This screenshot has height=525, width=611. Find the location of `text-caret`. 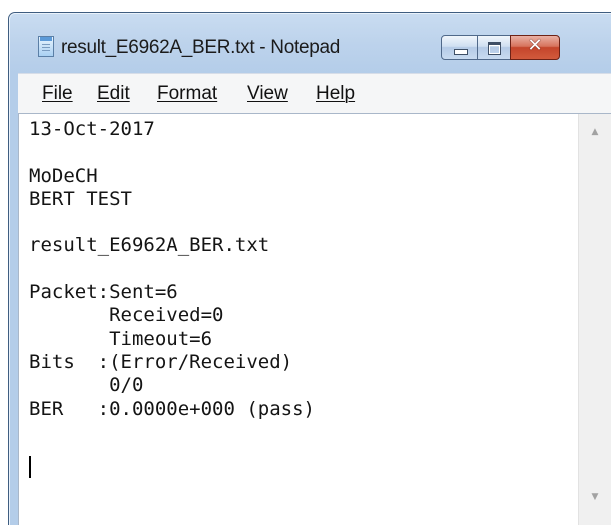

text-caret is located at coordinates (30, 467).